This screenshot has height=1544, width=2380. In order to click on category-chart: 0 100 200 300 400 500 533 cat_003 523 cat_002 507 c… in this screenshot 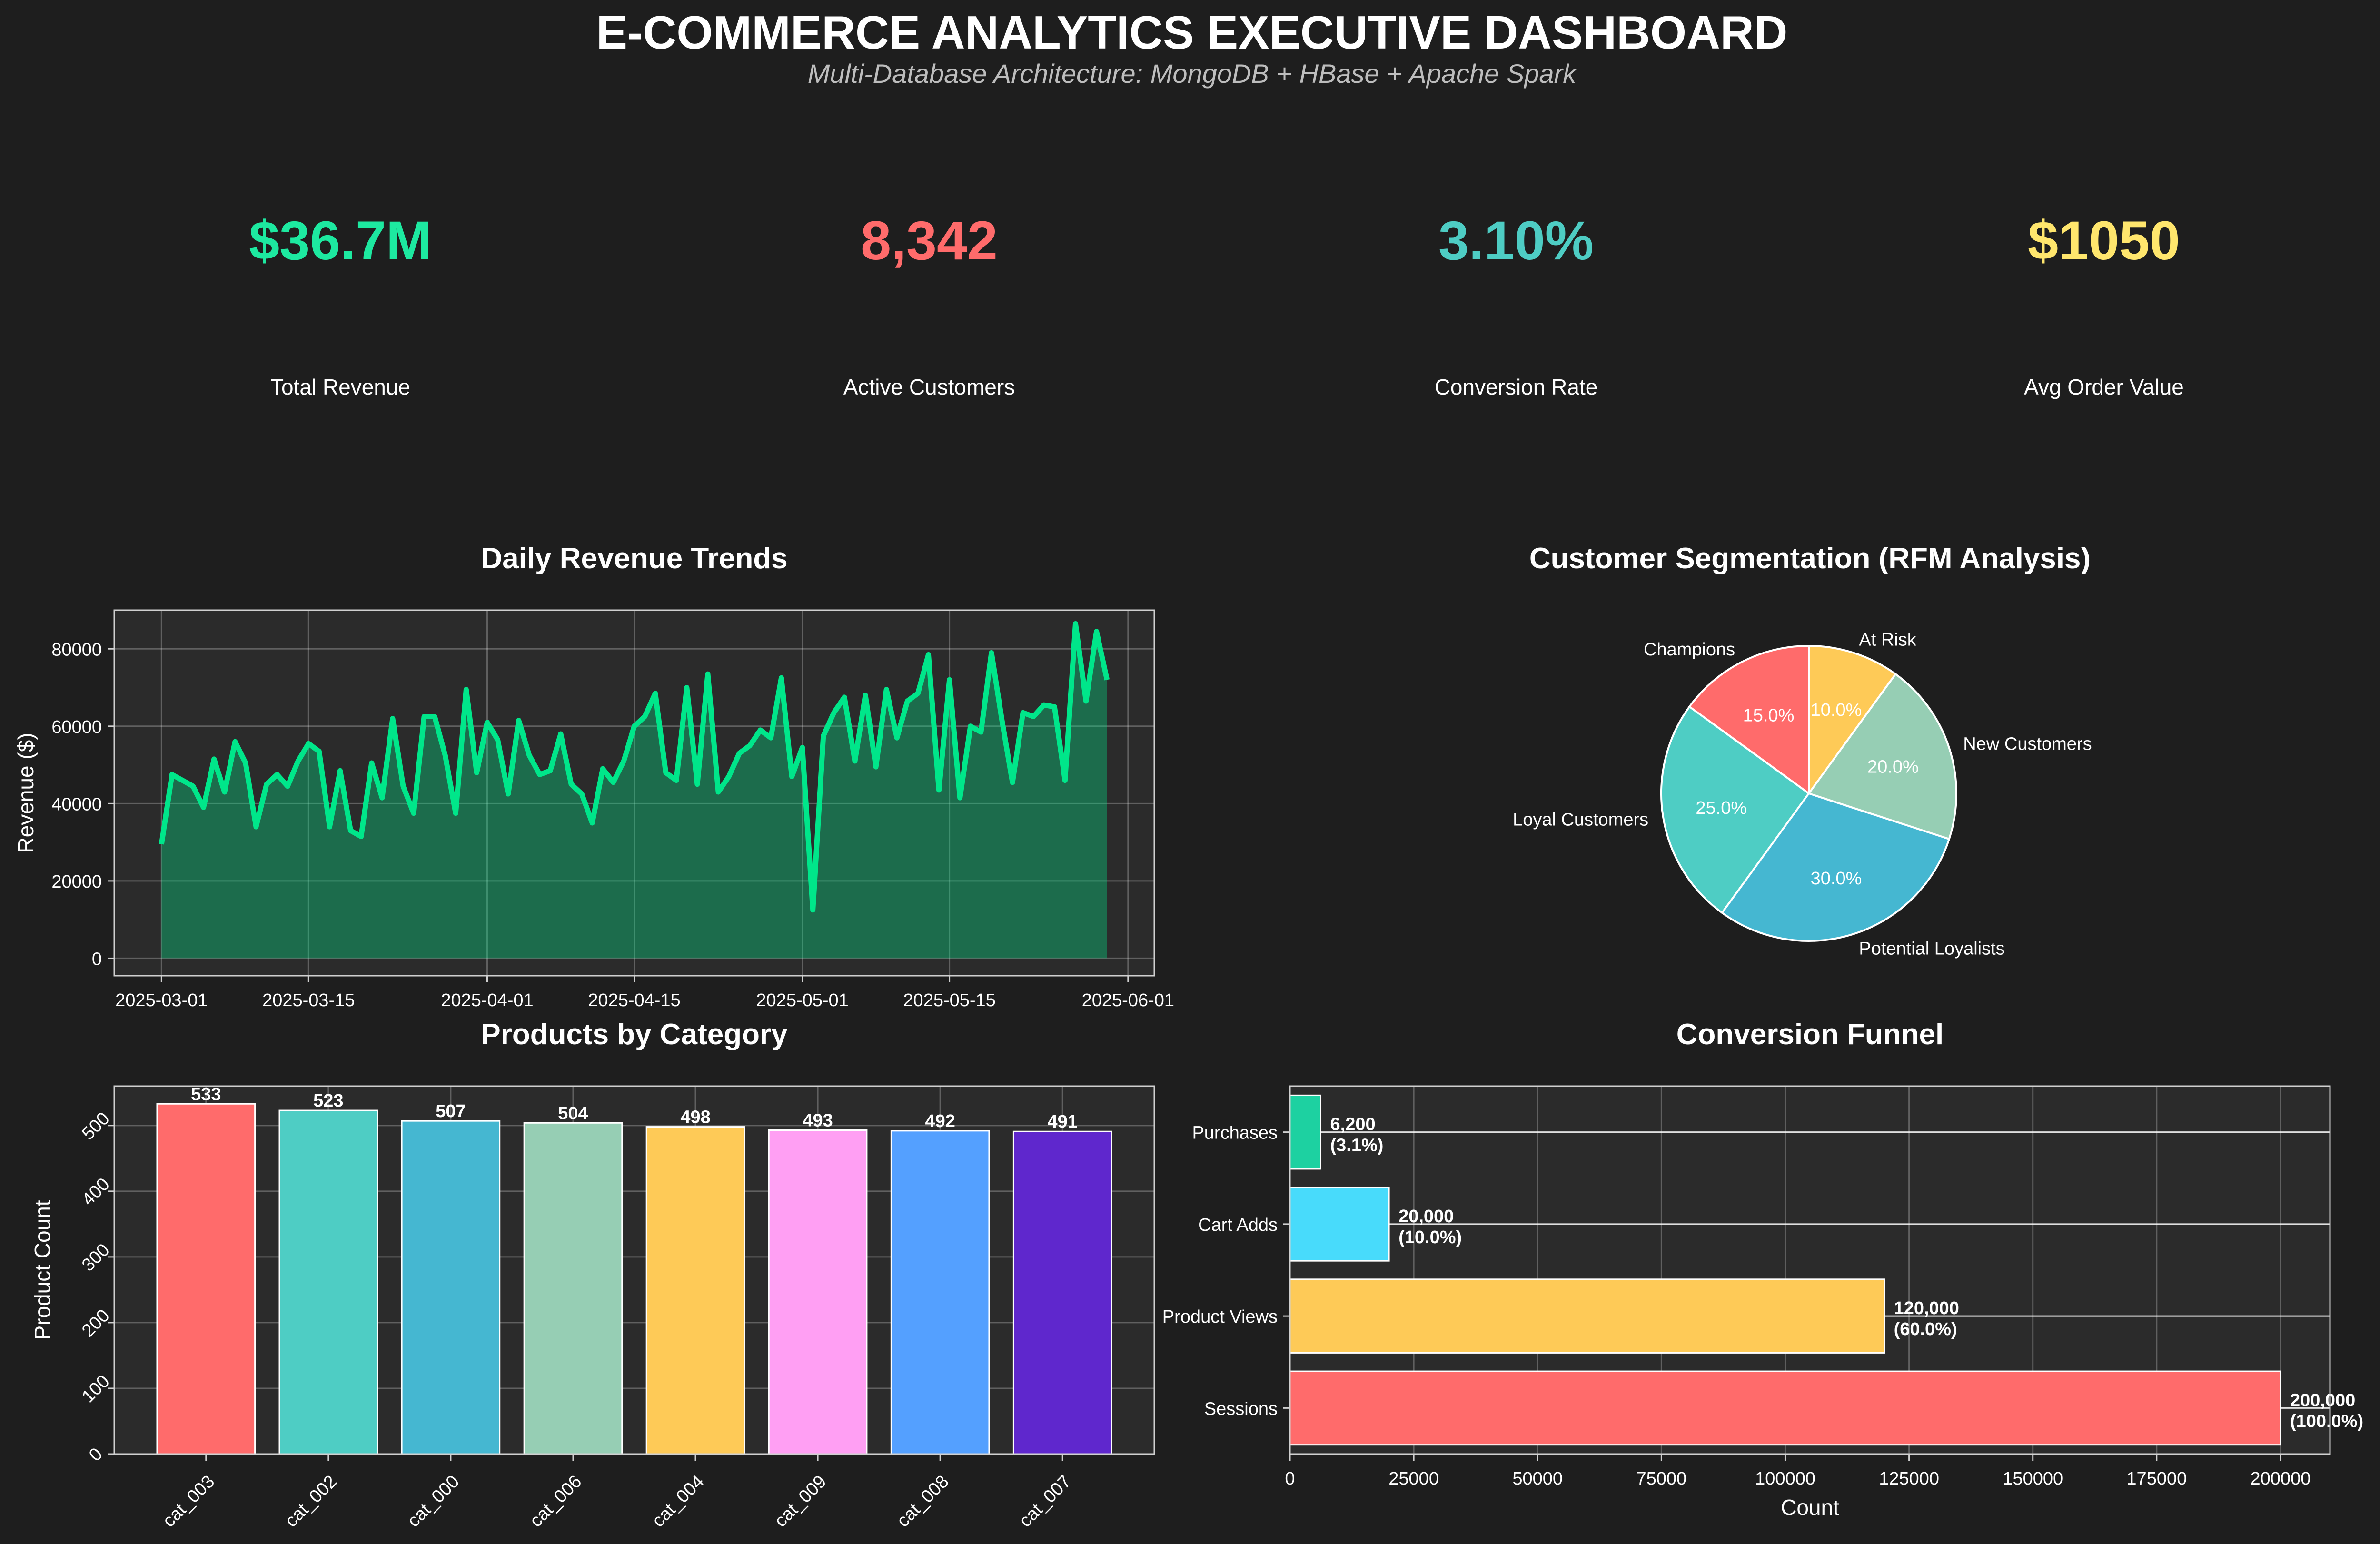, I will do `click(592, 1307)`.